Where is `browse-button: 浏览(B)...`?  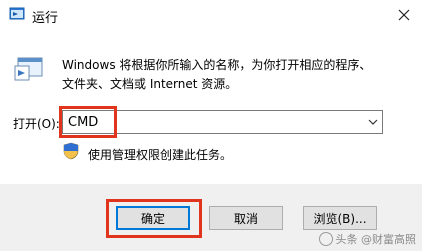
browse-button: 浏览(B)... is located at coordinates (340, 218).